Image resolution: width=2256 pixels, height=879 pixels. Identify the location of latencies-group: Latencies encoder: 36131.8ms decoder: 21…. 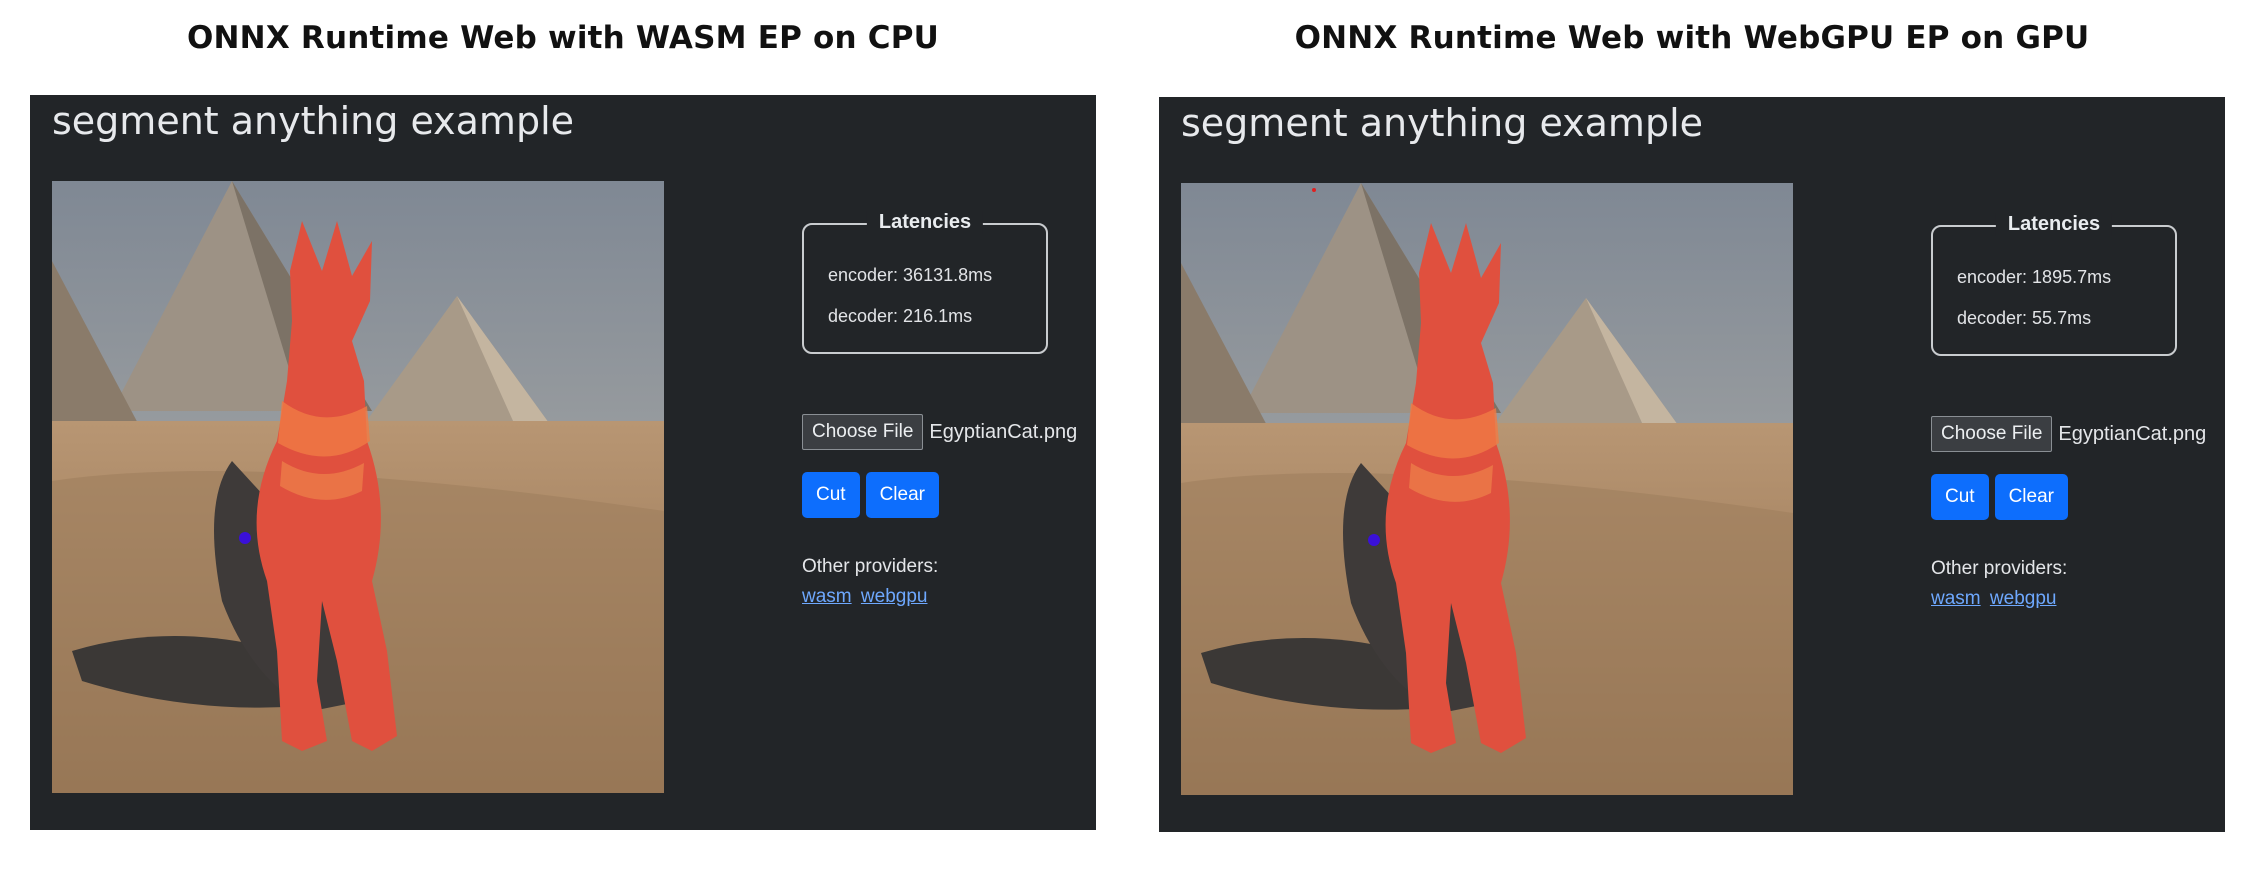
(925, 282).